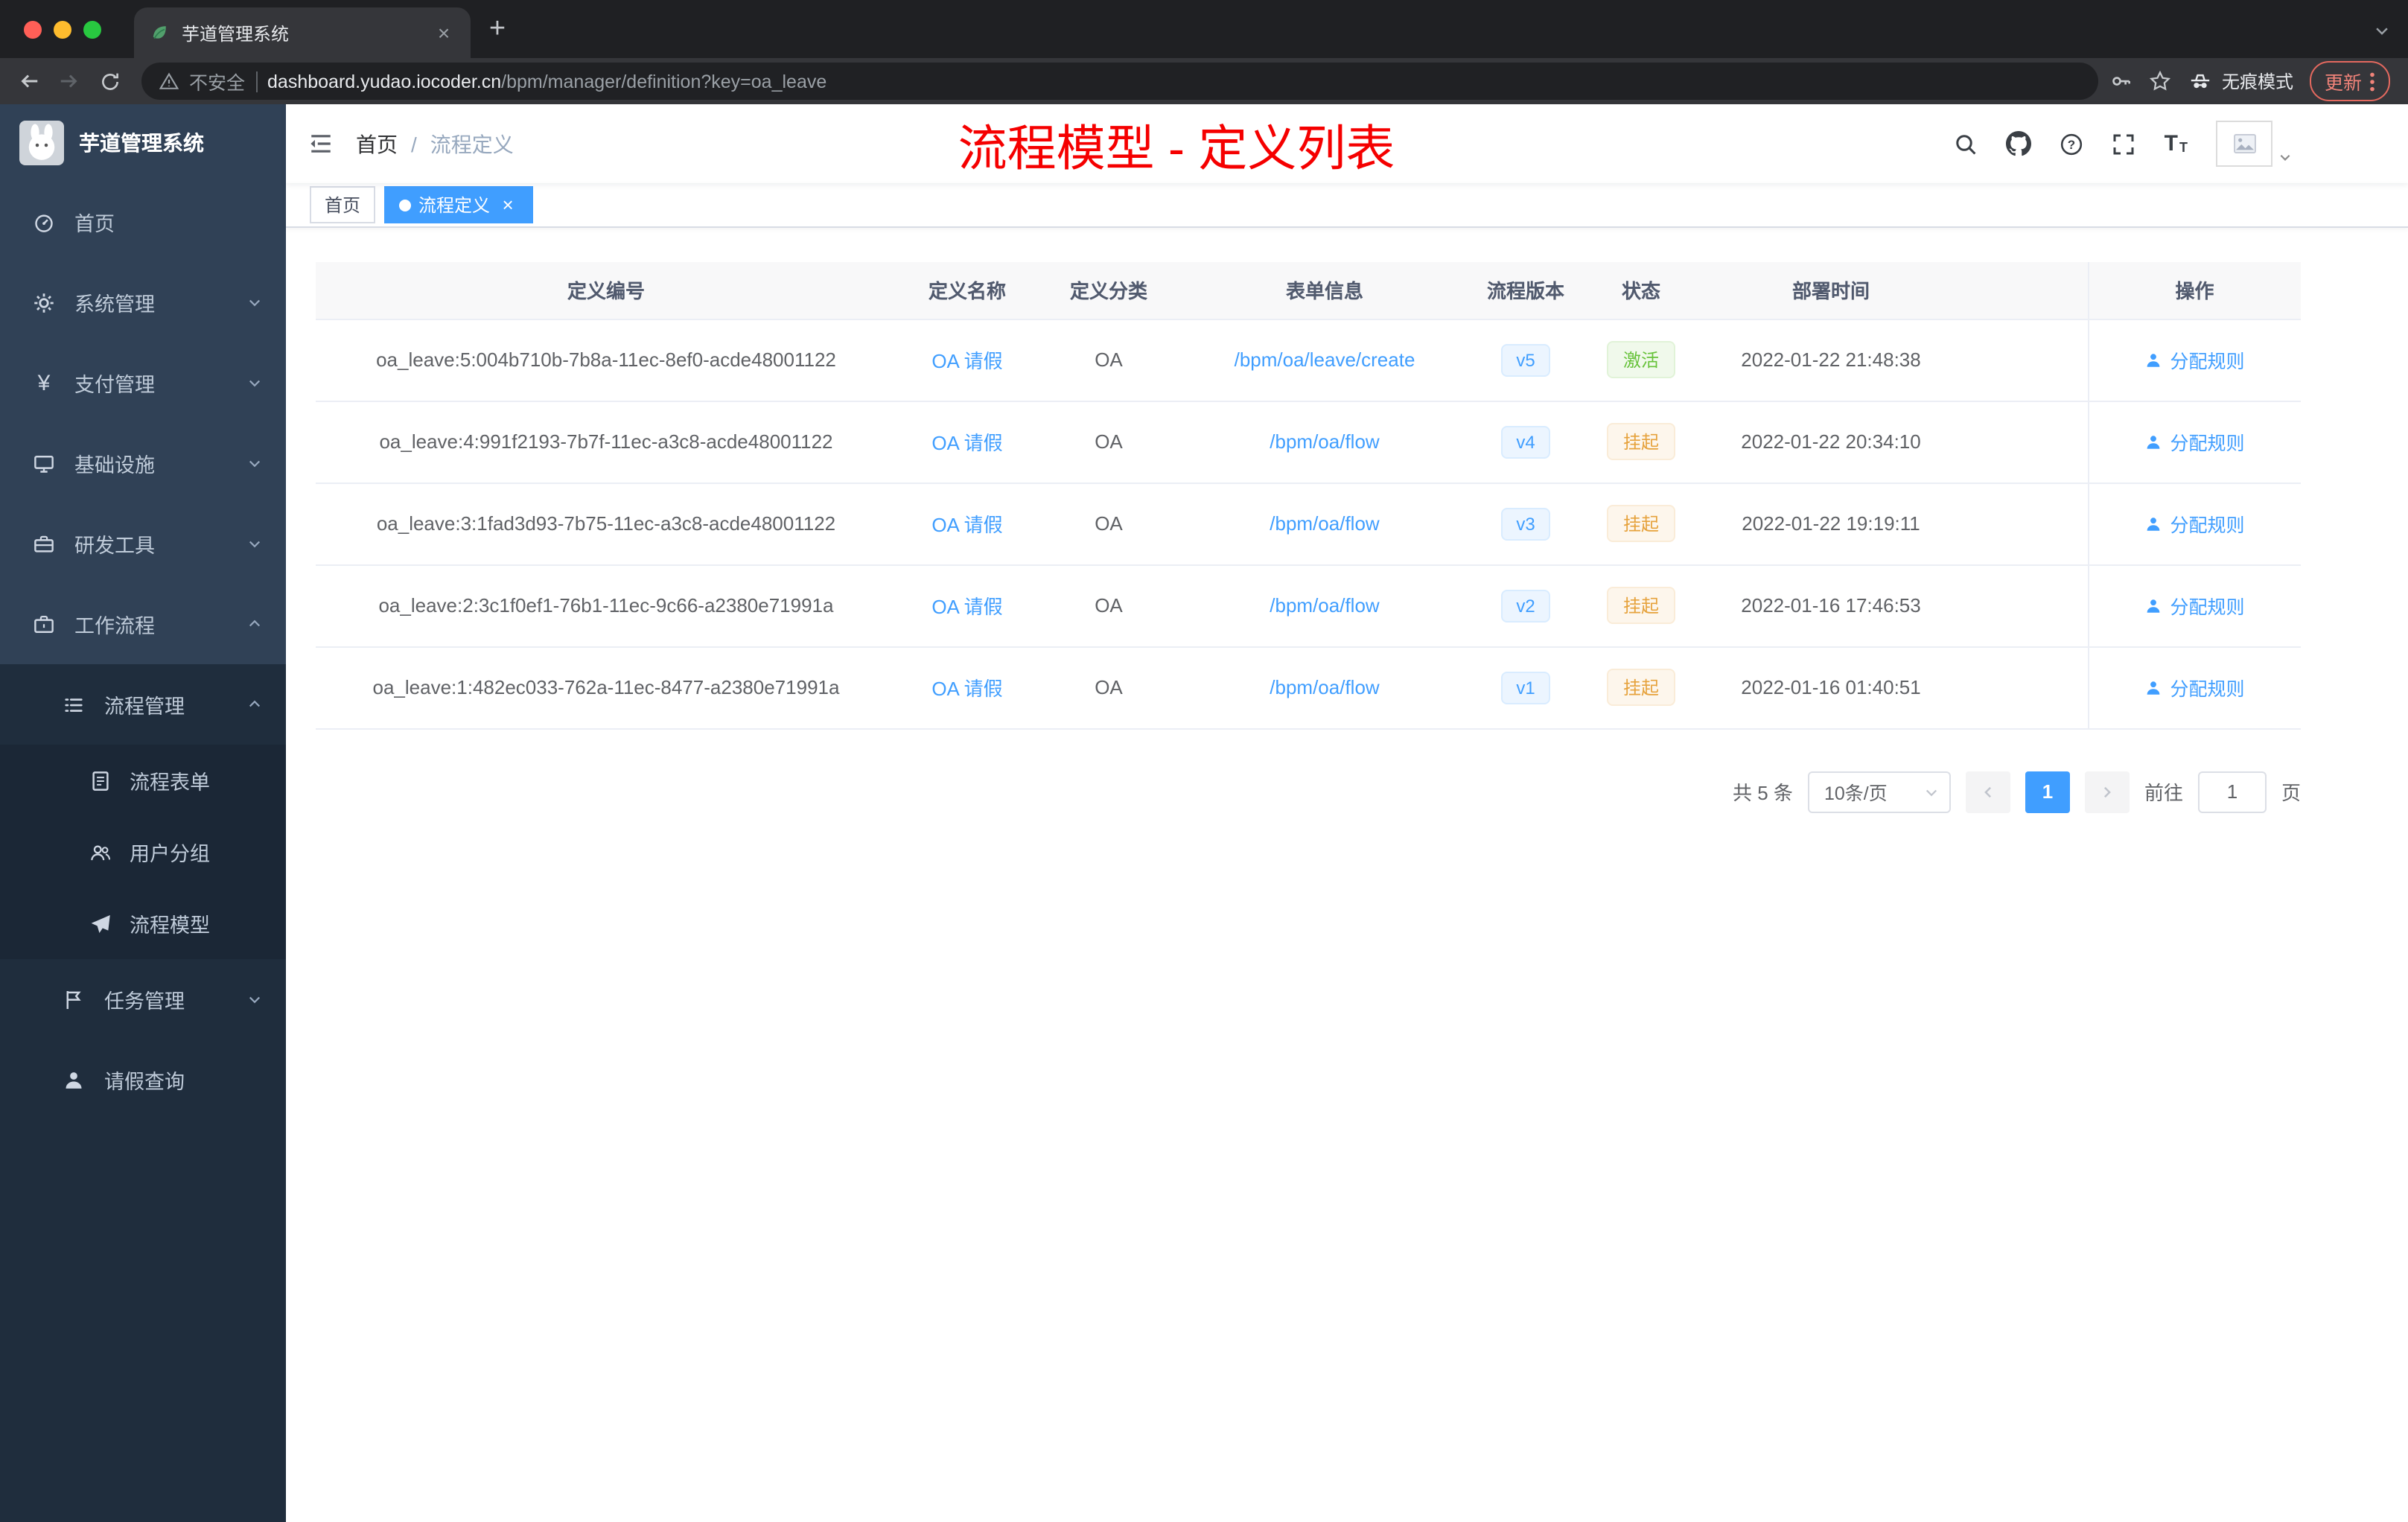 This screenshot has height=1522, width=2408. I want to click on help-icon: ?, so click(2072, 144).